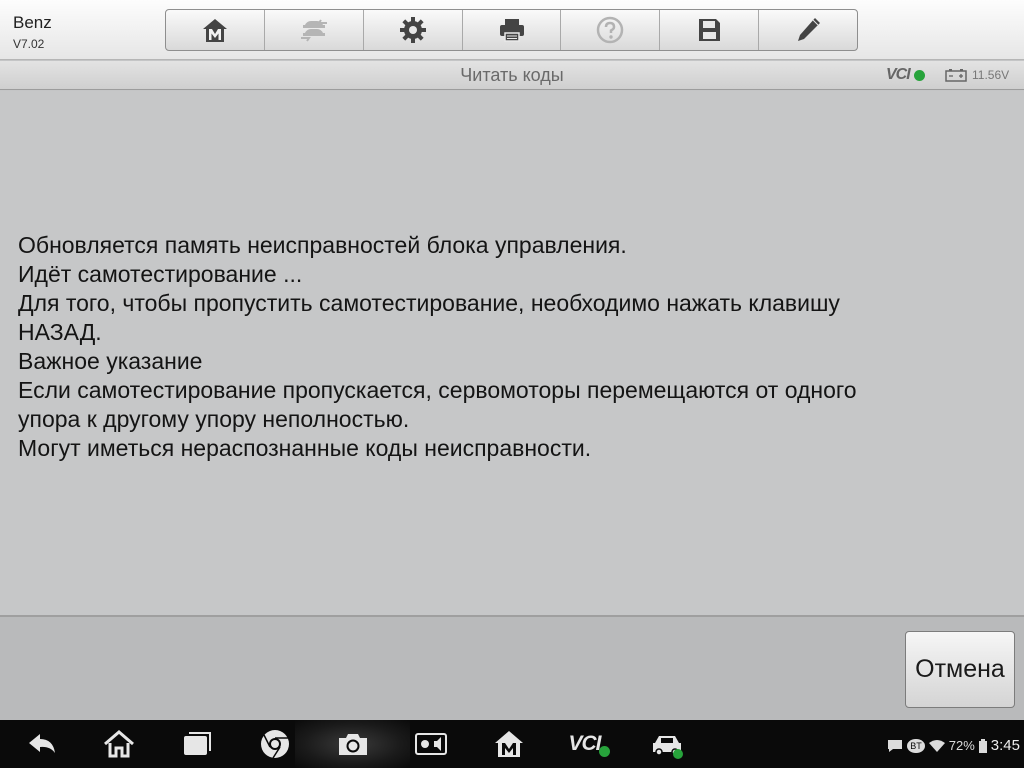  I want to click on recent-apps-button, so click(197, 744).